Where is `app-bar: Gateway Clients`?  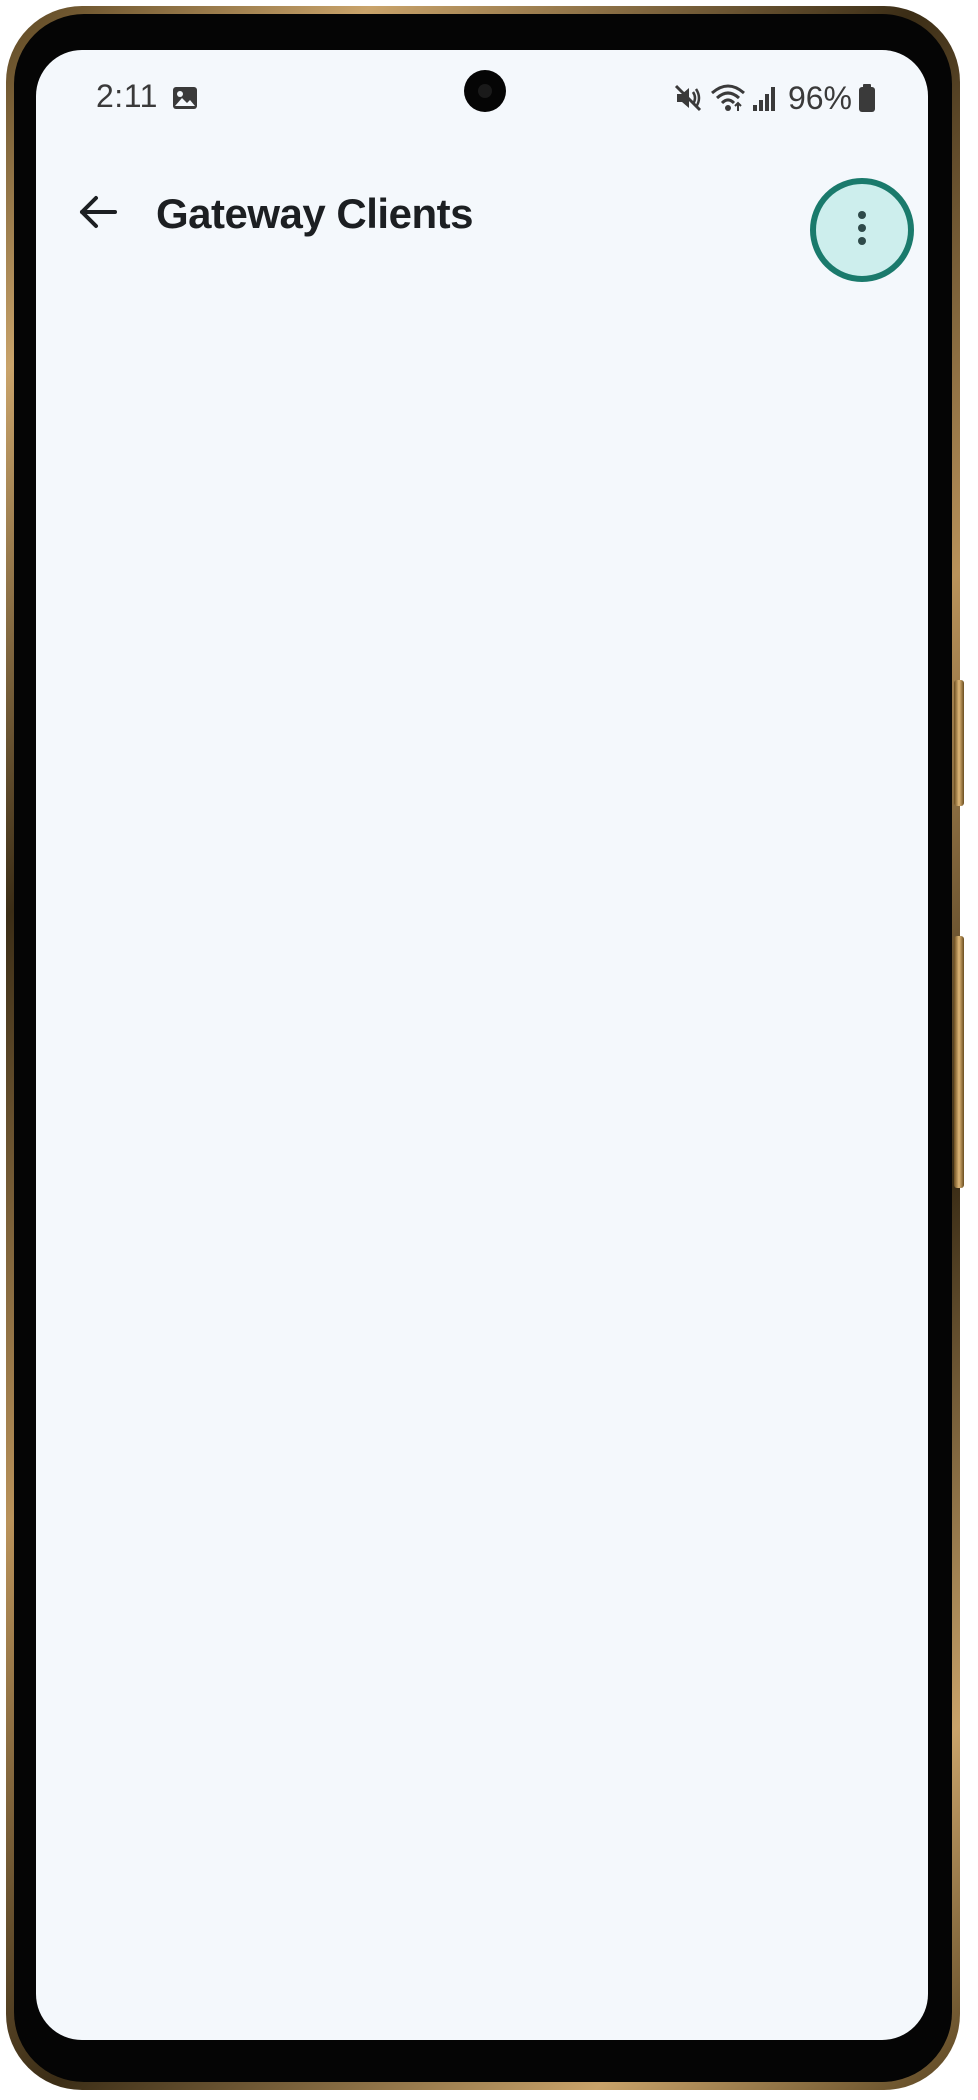 app-bar: Gateway Clients is located at coordinates (482, 226).